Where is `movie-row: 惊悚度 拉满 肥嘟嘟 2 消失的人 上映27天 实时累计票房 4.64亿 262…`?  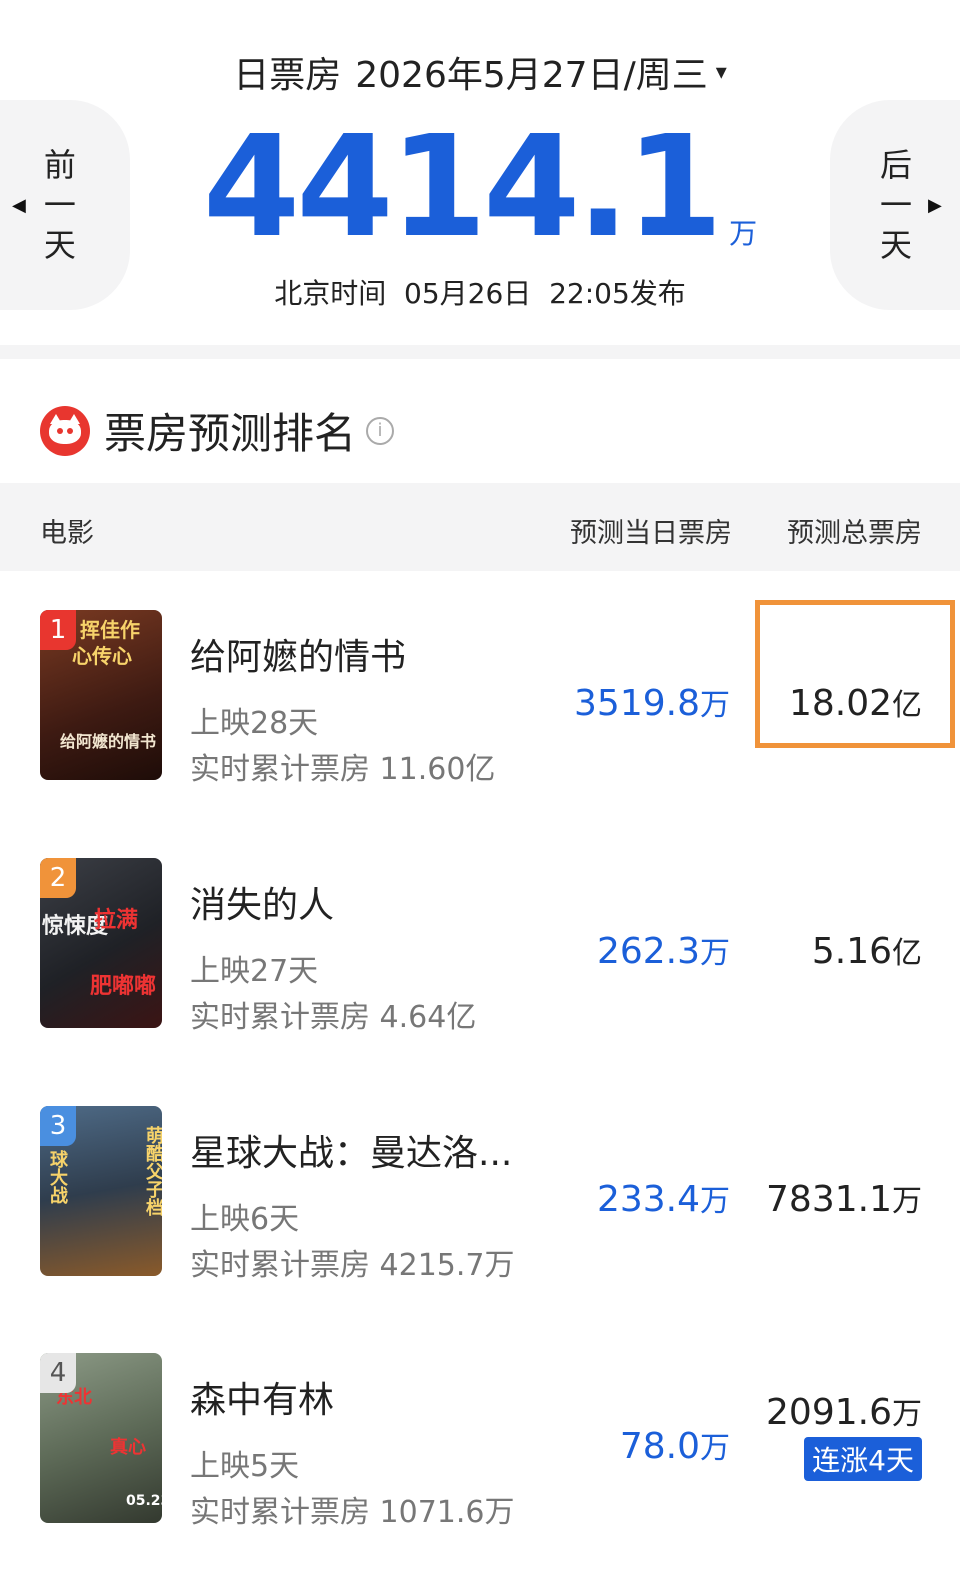 movie-row: 惊悚度 拉满 肥嘟嘟 2 消失的人 上映27天 实时累计票房 4.64亿 262… is located at coordinates (480, 958).